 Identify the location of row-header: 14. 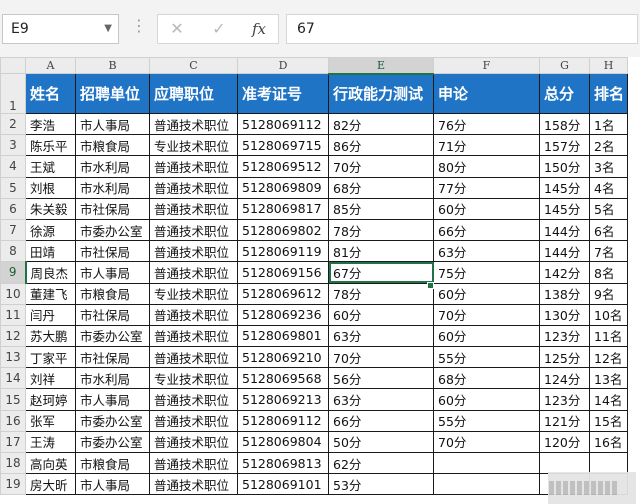
(13, 378).